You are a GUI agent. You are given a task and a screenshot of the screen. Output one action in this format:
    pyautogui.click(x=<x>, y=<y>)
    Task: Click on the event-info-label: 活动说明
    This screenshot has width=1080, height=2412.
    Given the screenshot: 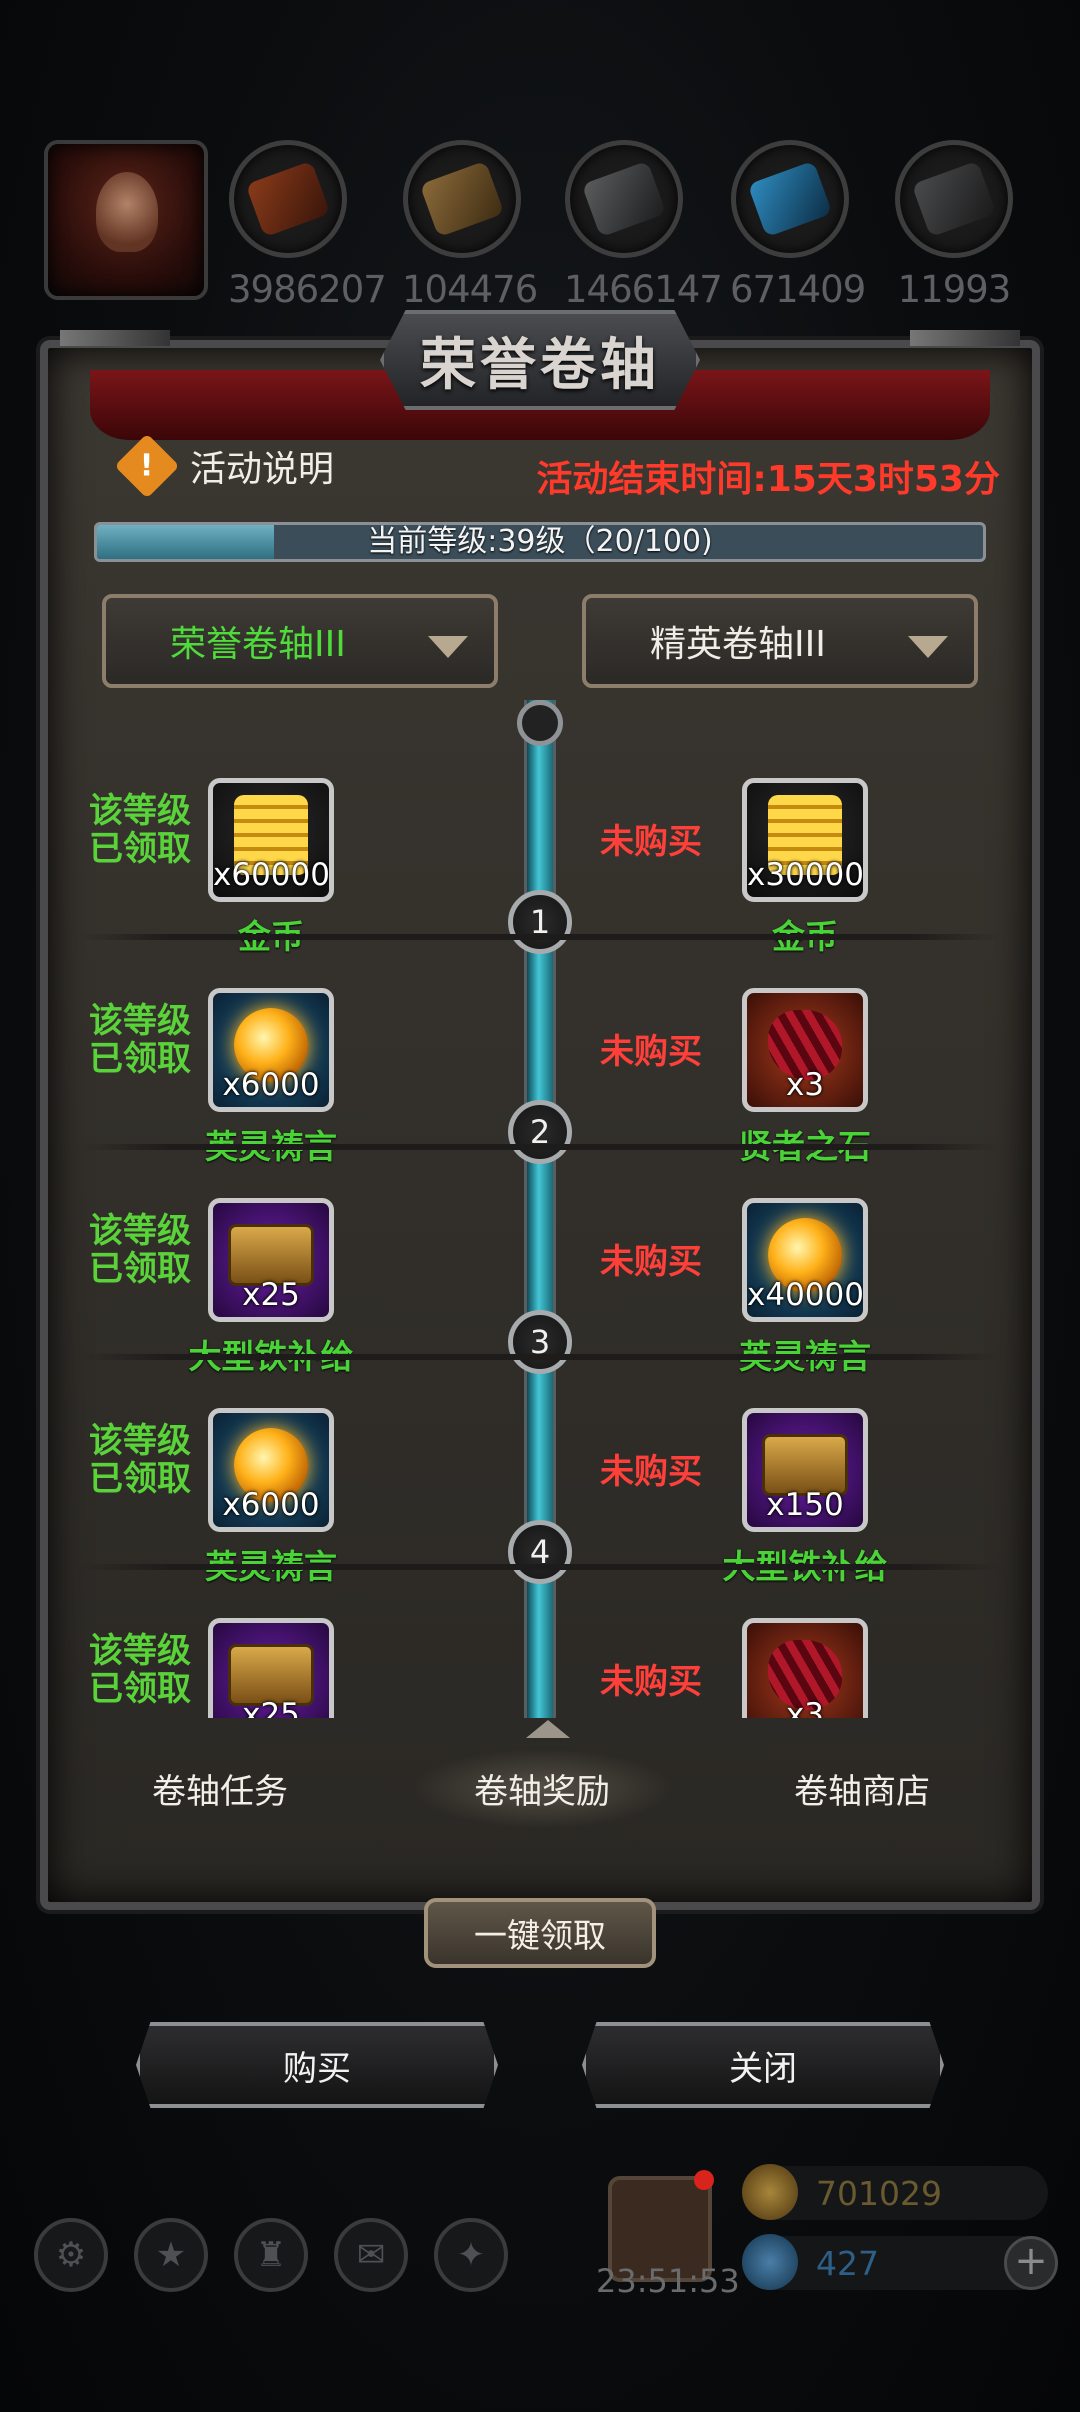 What is the action you would take?
    pyautogui.click(x=262, y=469)
    